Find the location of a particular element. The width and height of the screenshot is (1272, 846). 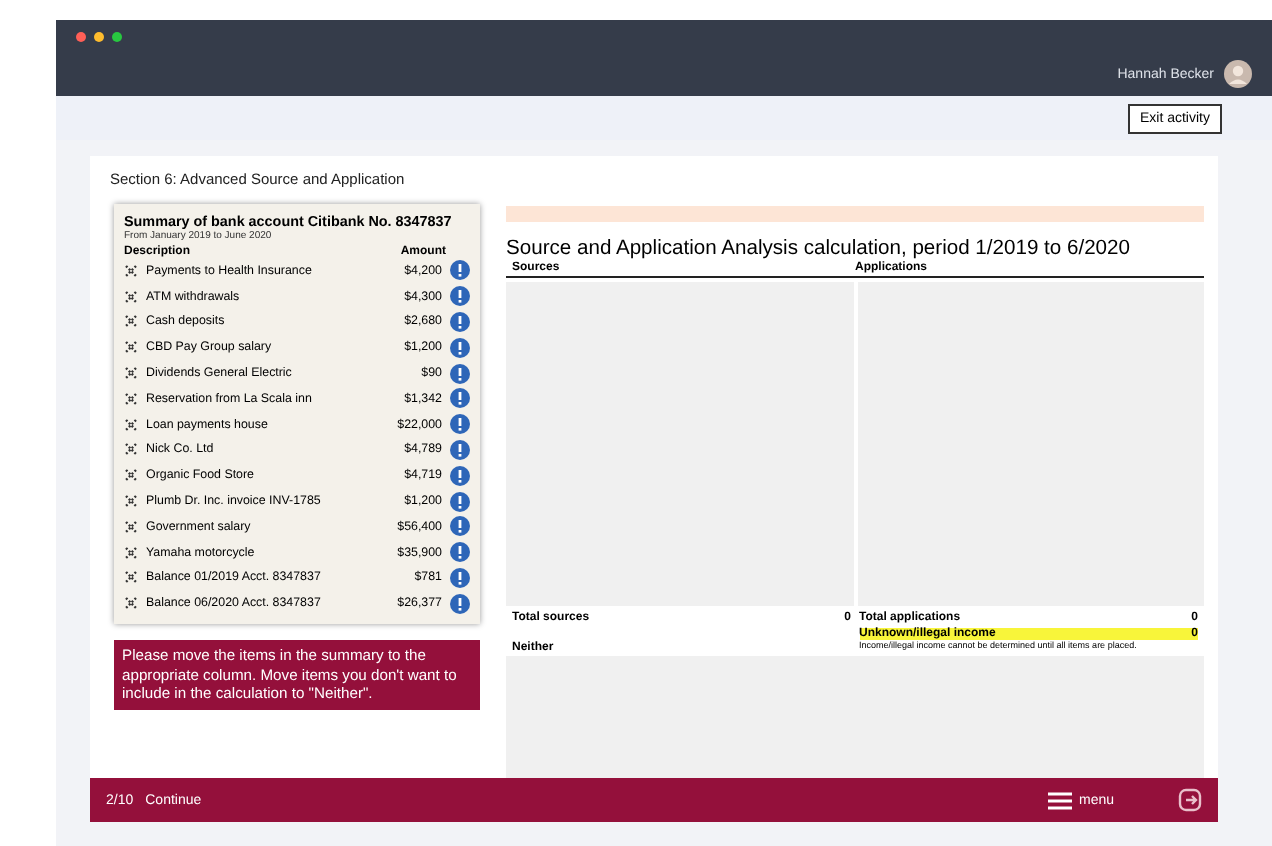

exit-icon is located at coordinates (1190, 800).